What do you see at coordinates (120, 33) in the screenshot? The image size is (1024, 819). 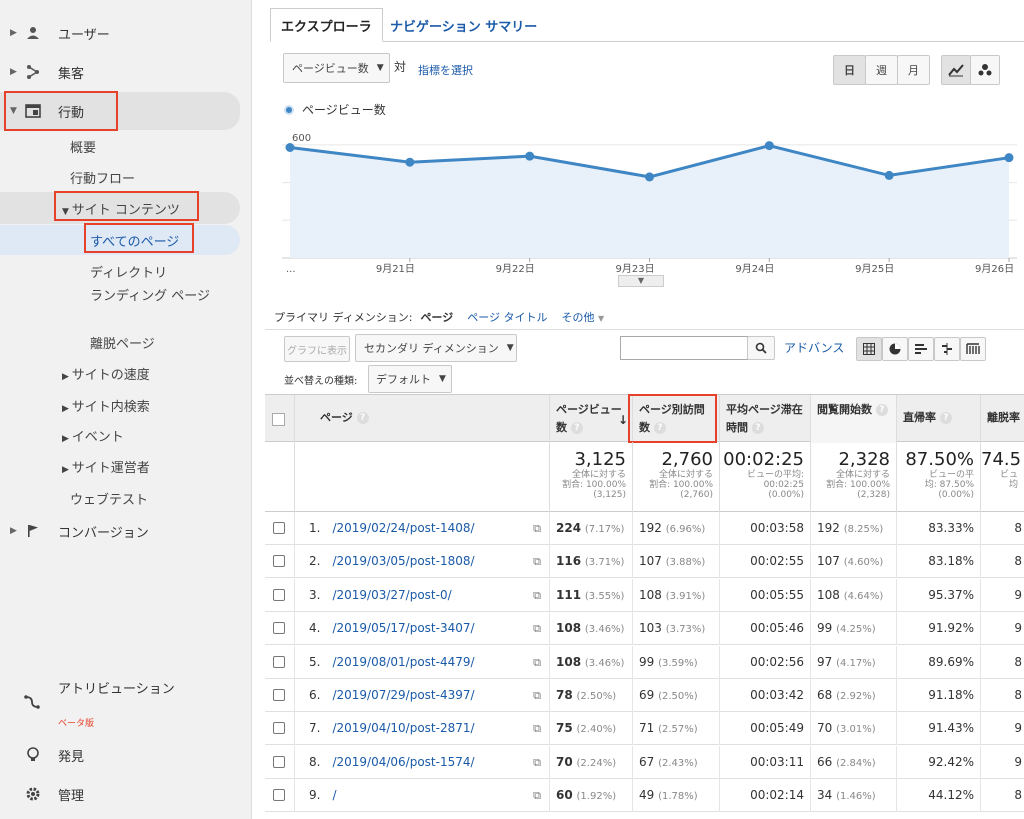 I see `sidebar-item-users: ▶ ユーザー` at bounding box center [120, 33].